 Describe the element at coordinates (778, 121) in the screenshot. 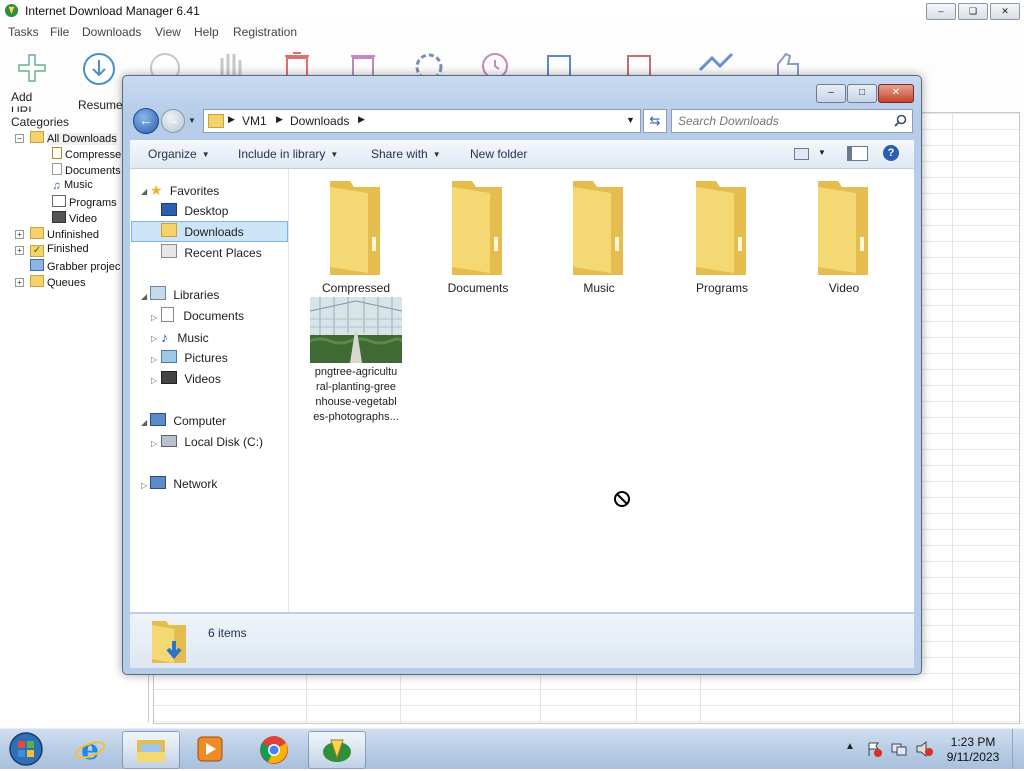

I see `search-input` at that location.